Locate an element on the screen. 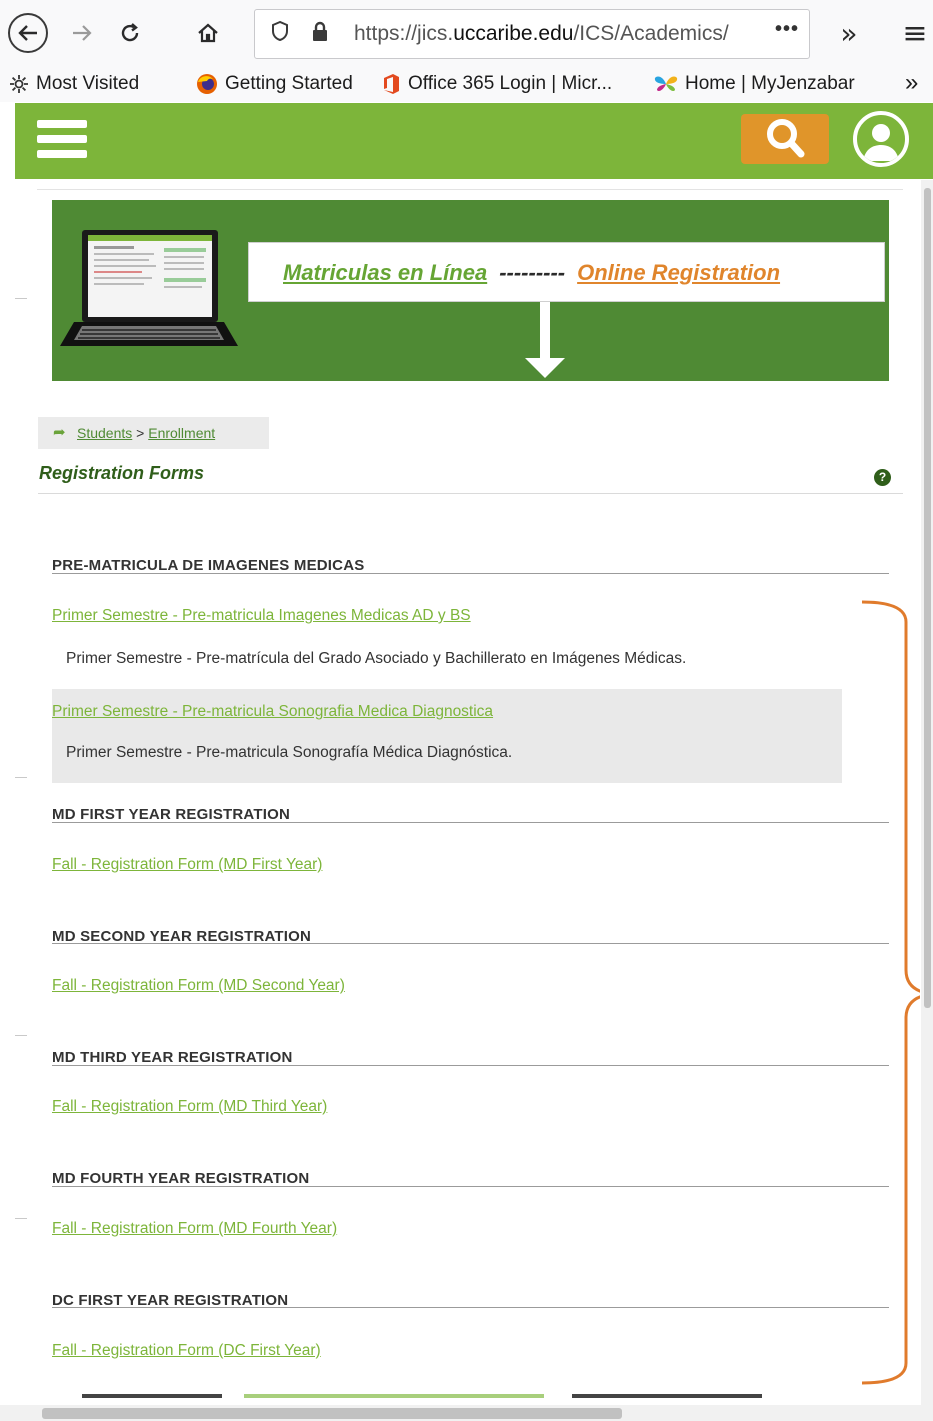 The width and height of the screenshot is (933, 1421). firefox-icon is located at coordinates (207, 84).